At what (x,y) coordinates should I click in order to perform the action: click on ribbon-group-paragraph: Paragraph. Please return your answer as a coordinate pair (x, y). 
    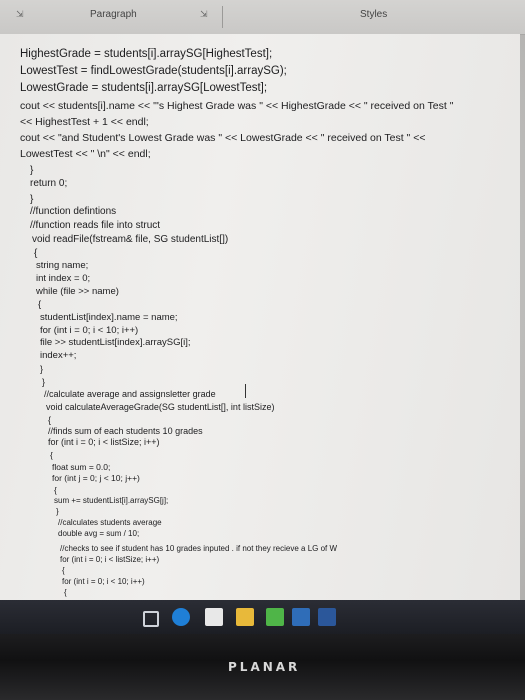
    Looking at the image, I should click on (113, 14).